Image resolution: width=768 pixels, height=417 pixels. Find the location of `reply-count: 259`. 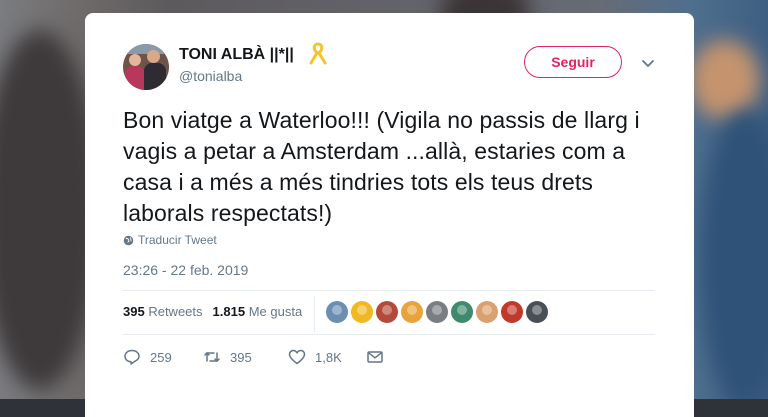

reply-count: 259 is located at coordinates (161, 357).